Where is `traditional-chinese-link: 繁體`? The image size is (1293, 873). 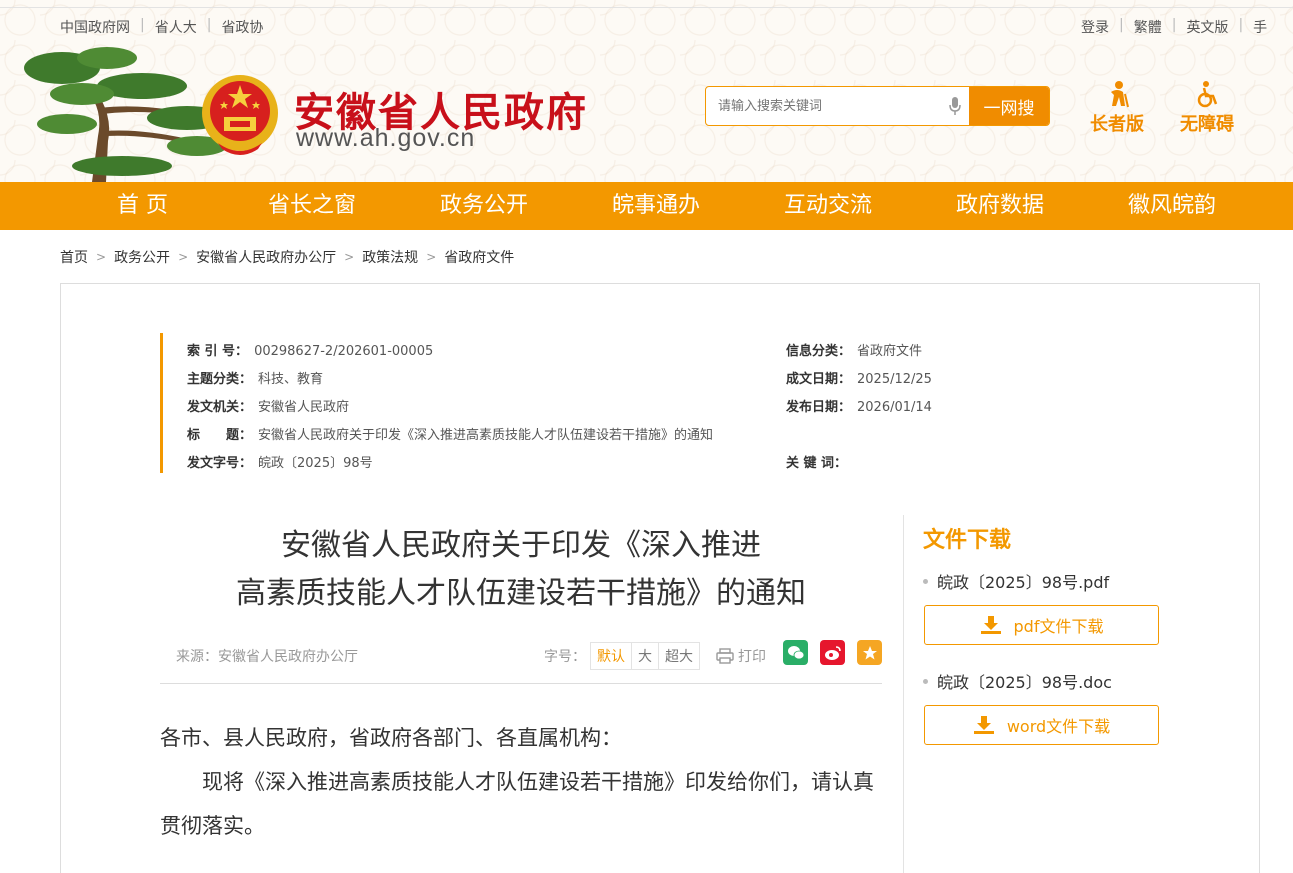 traditional-chinese-link: 繁體 is located at coordinates (1148, 27).